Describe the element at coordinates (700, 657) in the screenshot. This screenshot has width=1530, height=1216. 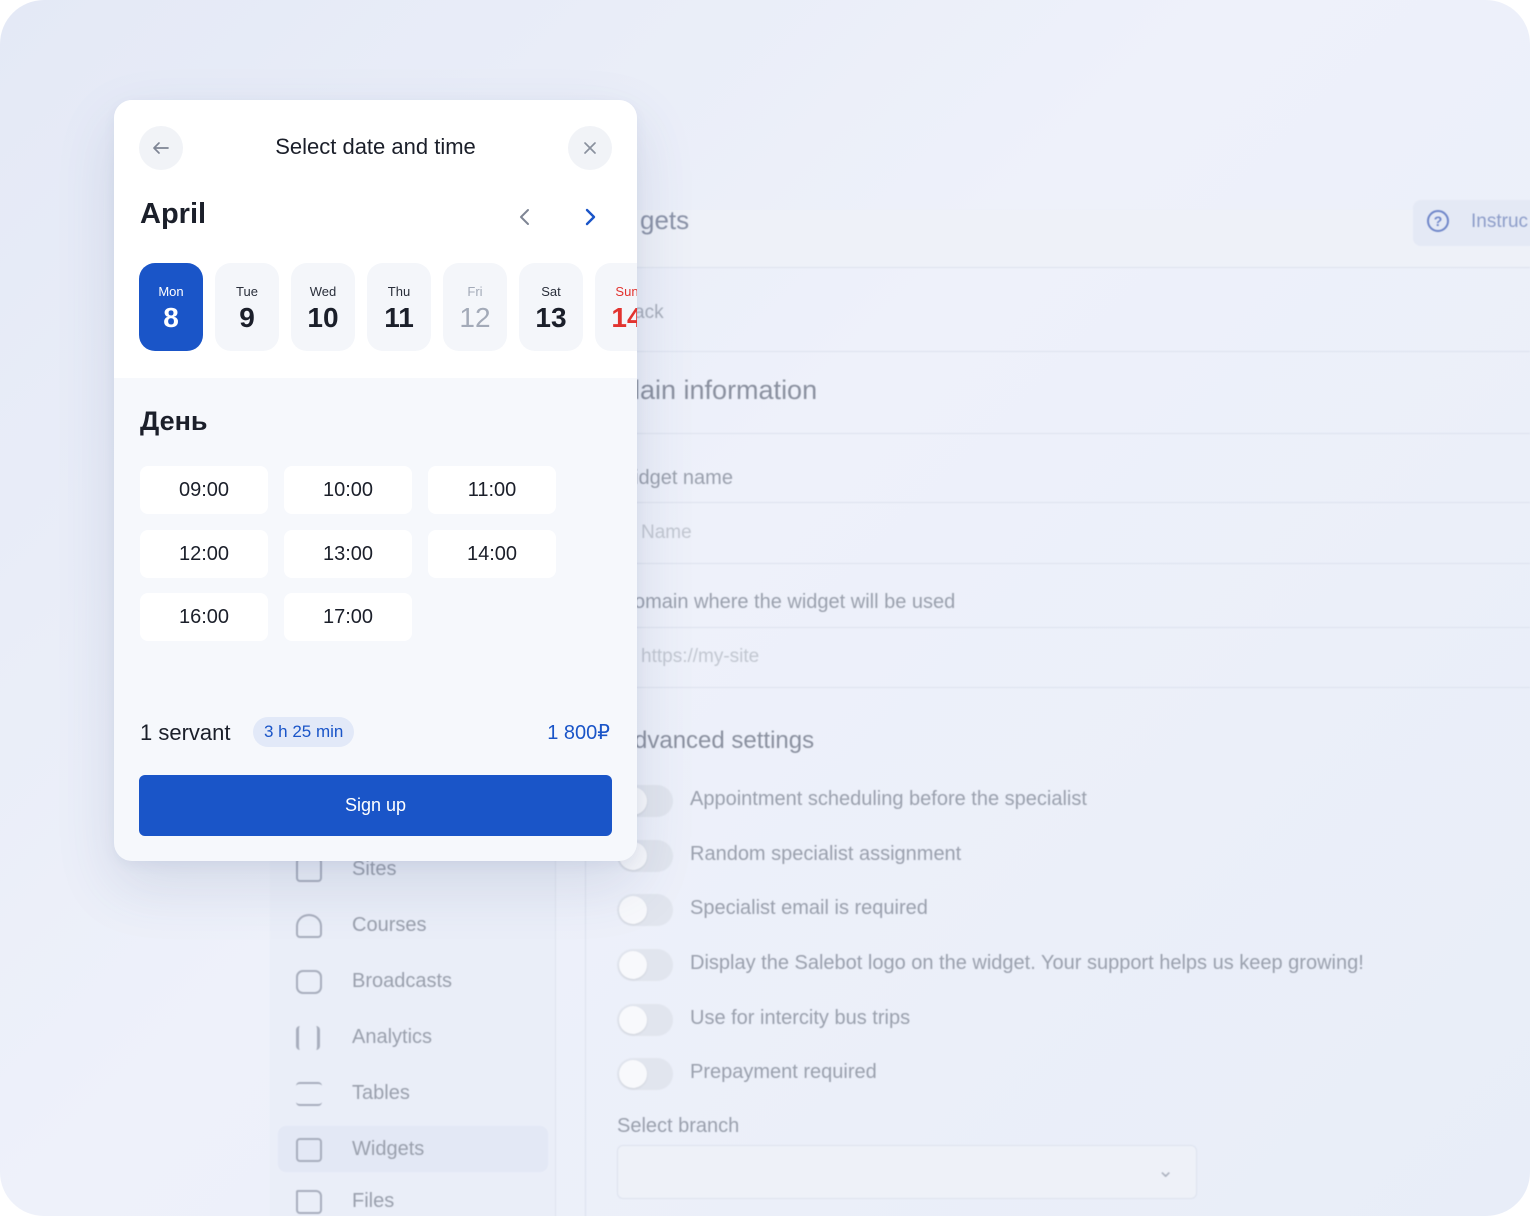
I see `domain-input: https://my-site` at that location.